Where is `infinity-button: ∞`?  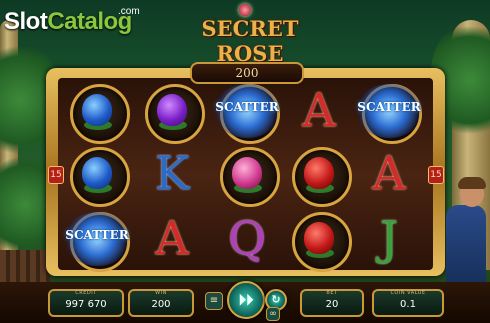 infinity-button: ∞ is located at coordinates (273, 314).